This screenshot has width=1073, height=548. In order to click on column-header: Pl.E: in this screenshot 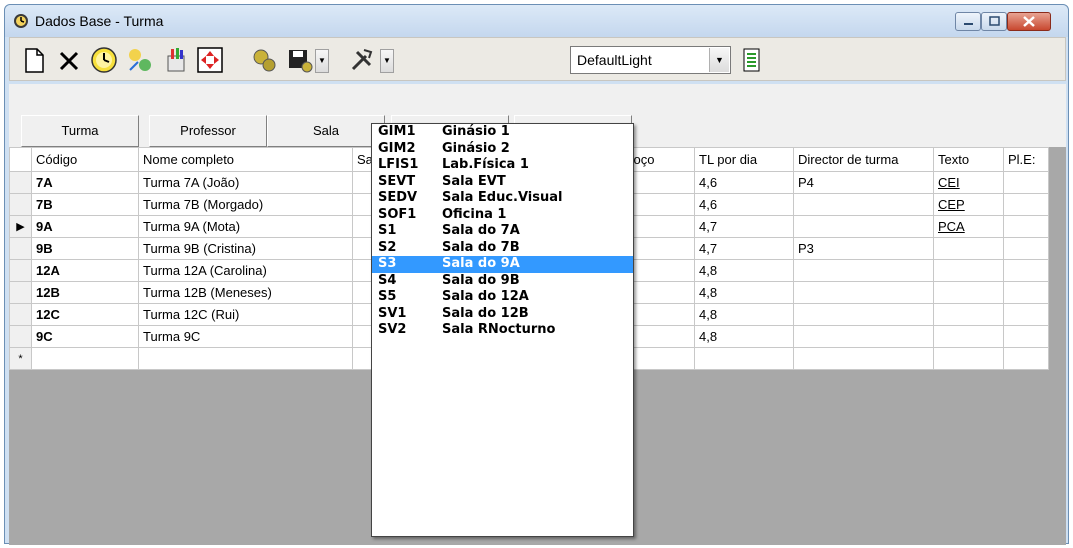, I will do `click(1026, 159)`.